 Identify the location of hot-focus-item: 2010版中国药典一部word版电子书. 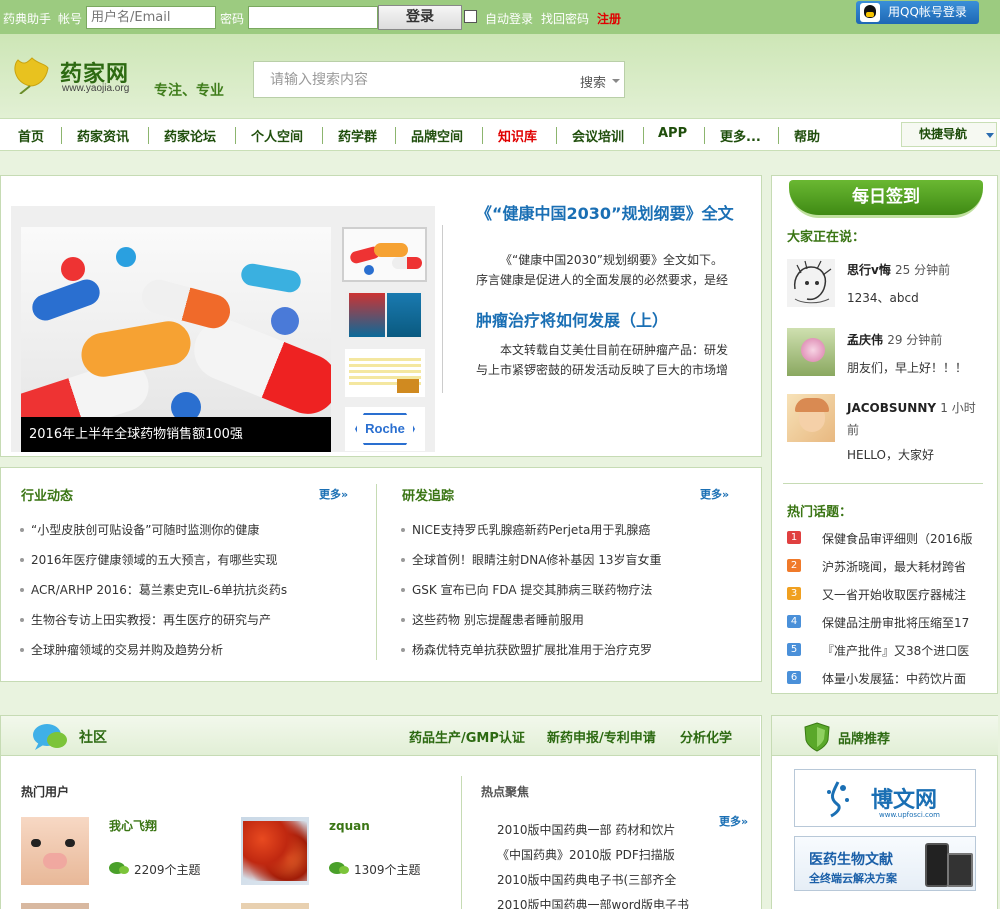
(593, 902).